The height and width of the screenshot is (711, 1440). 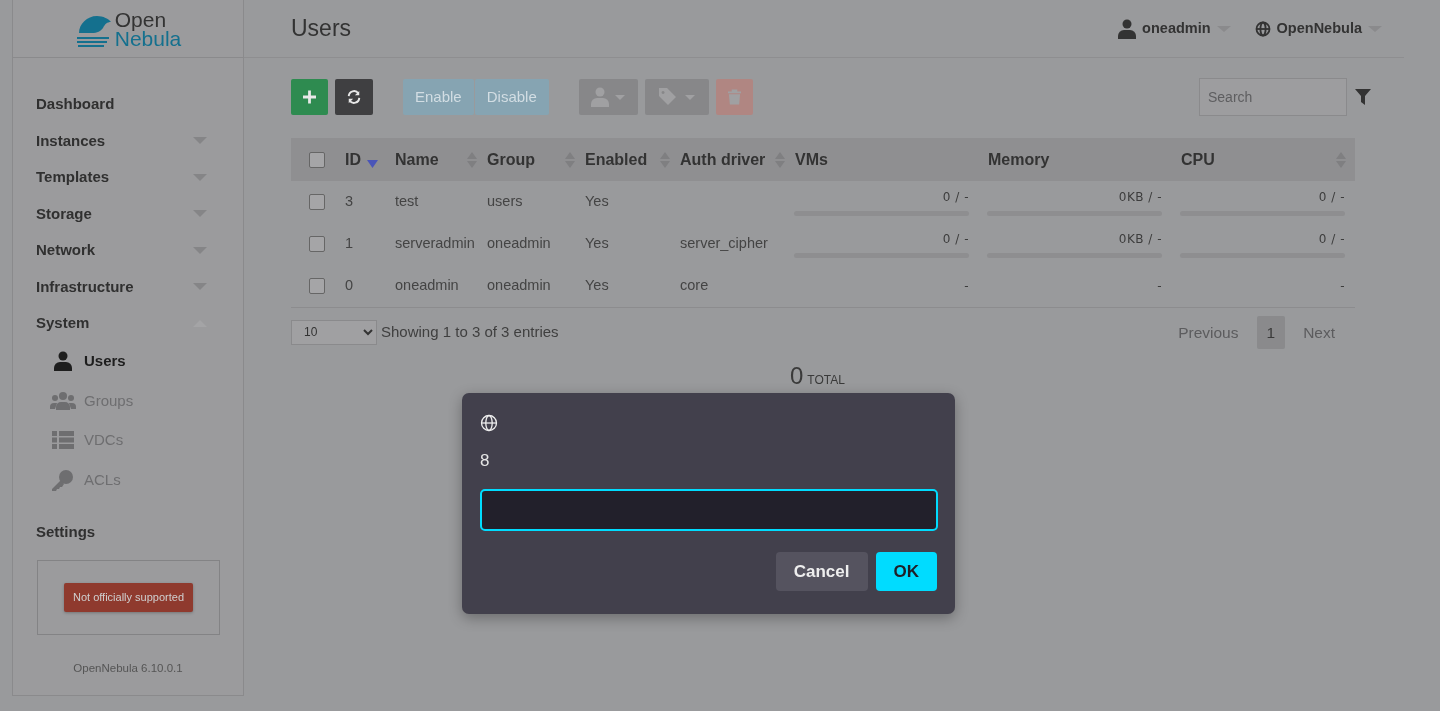 What do you see at coordinates (826, 380) in the screenshot?
I see `total-label: TOTAL` at bounding box center [826, 380].